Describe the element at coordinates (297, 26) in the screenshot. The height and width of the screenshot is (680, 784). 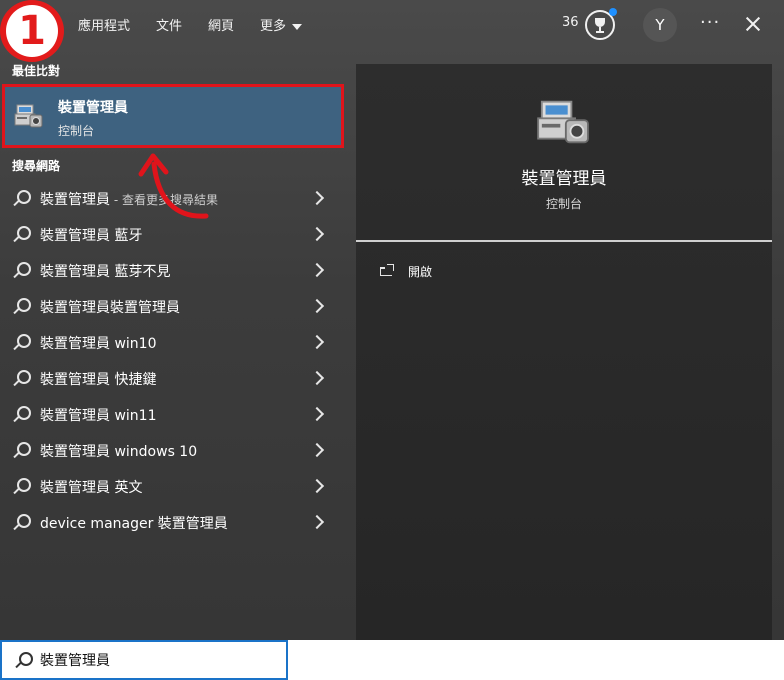
I see `caret-down-icon` at that location.